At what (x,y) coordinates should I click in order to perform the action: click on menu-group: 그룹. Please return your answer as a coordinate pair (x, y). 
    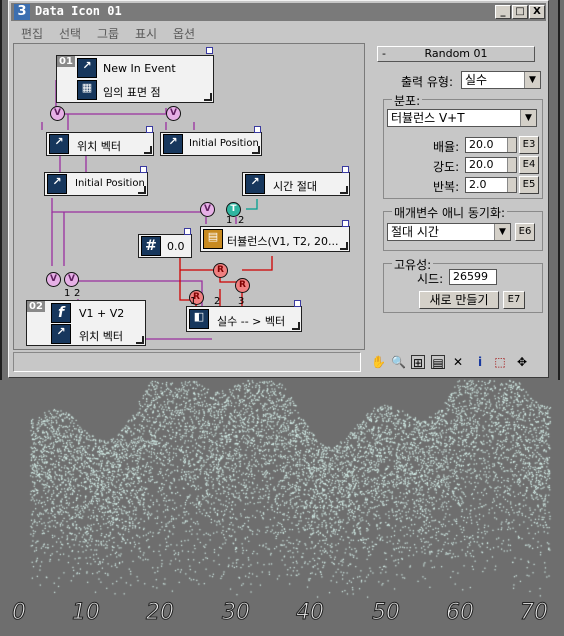
    Looking at the image, I should click on (108, 33).